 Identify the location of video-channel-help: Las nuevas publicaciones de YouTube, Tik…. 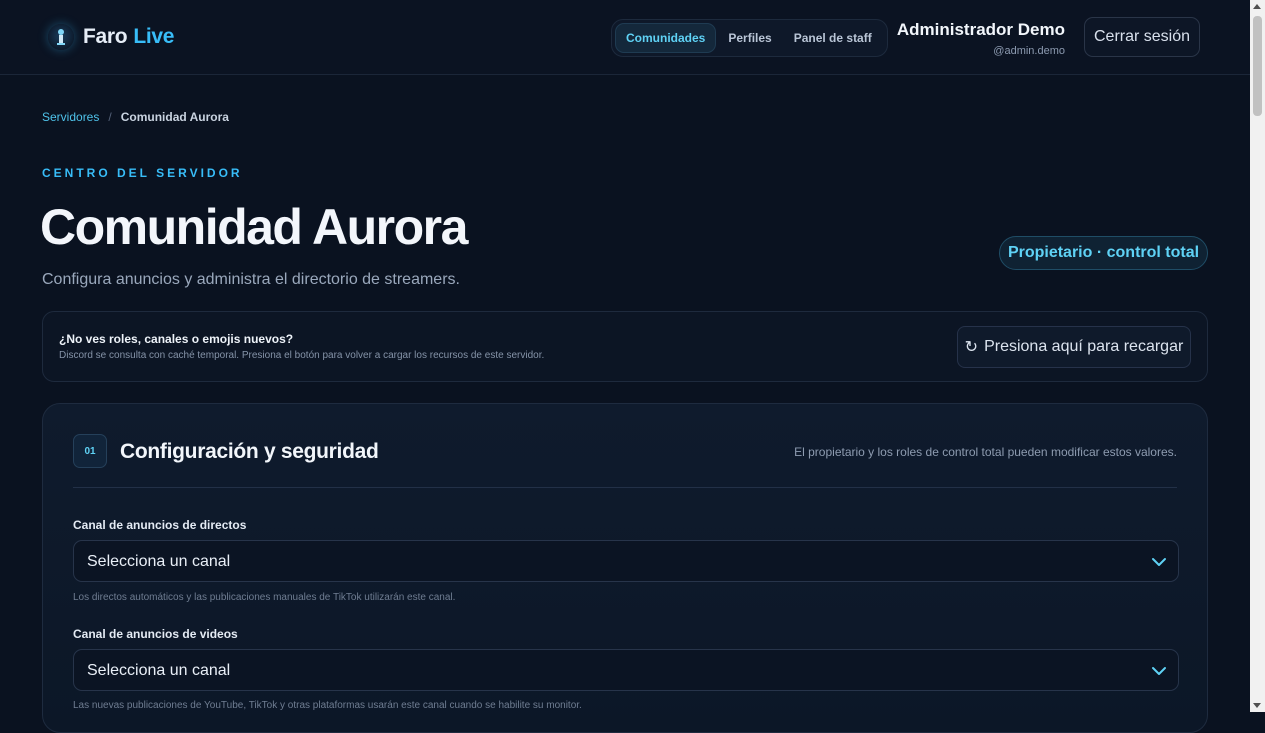
(327, 705).